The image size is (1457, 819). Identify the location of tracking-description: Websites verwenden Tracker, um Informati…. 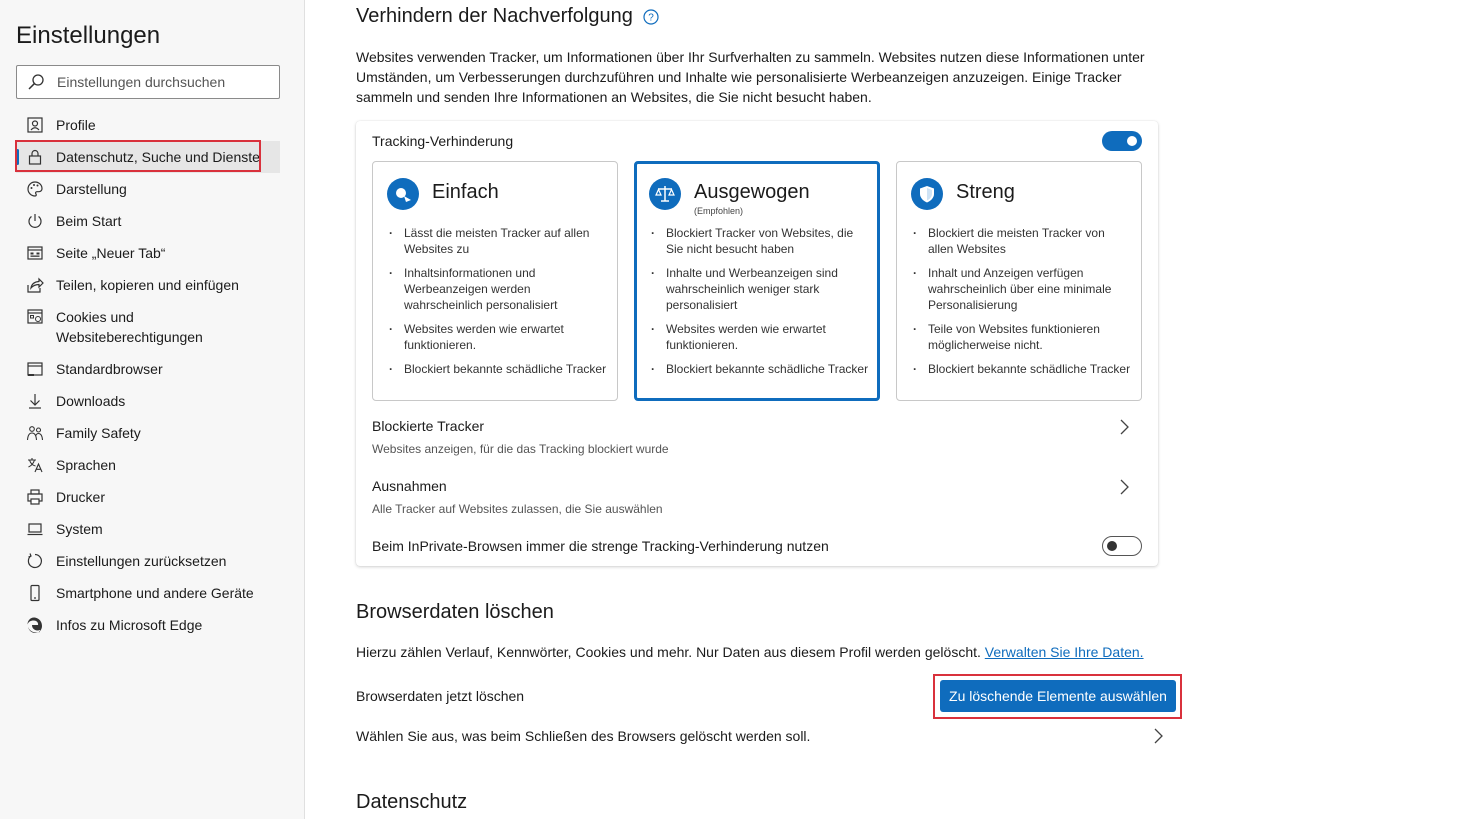
(750, 77).